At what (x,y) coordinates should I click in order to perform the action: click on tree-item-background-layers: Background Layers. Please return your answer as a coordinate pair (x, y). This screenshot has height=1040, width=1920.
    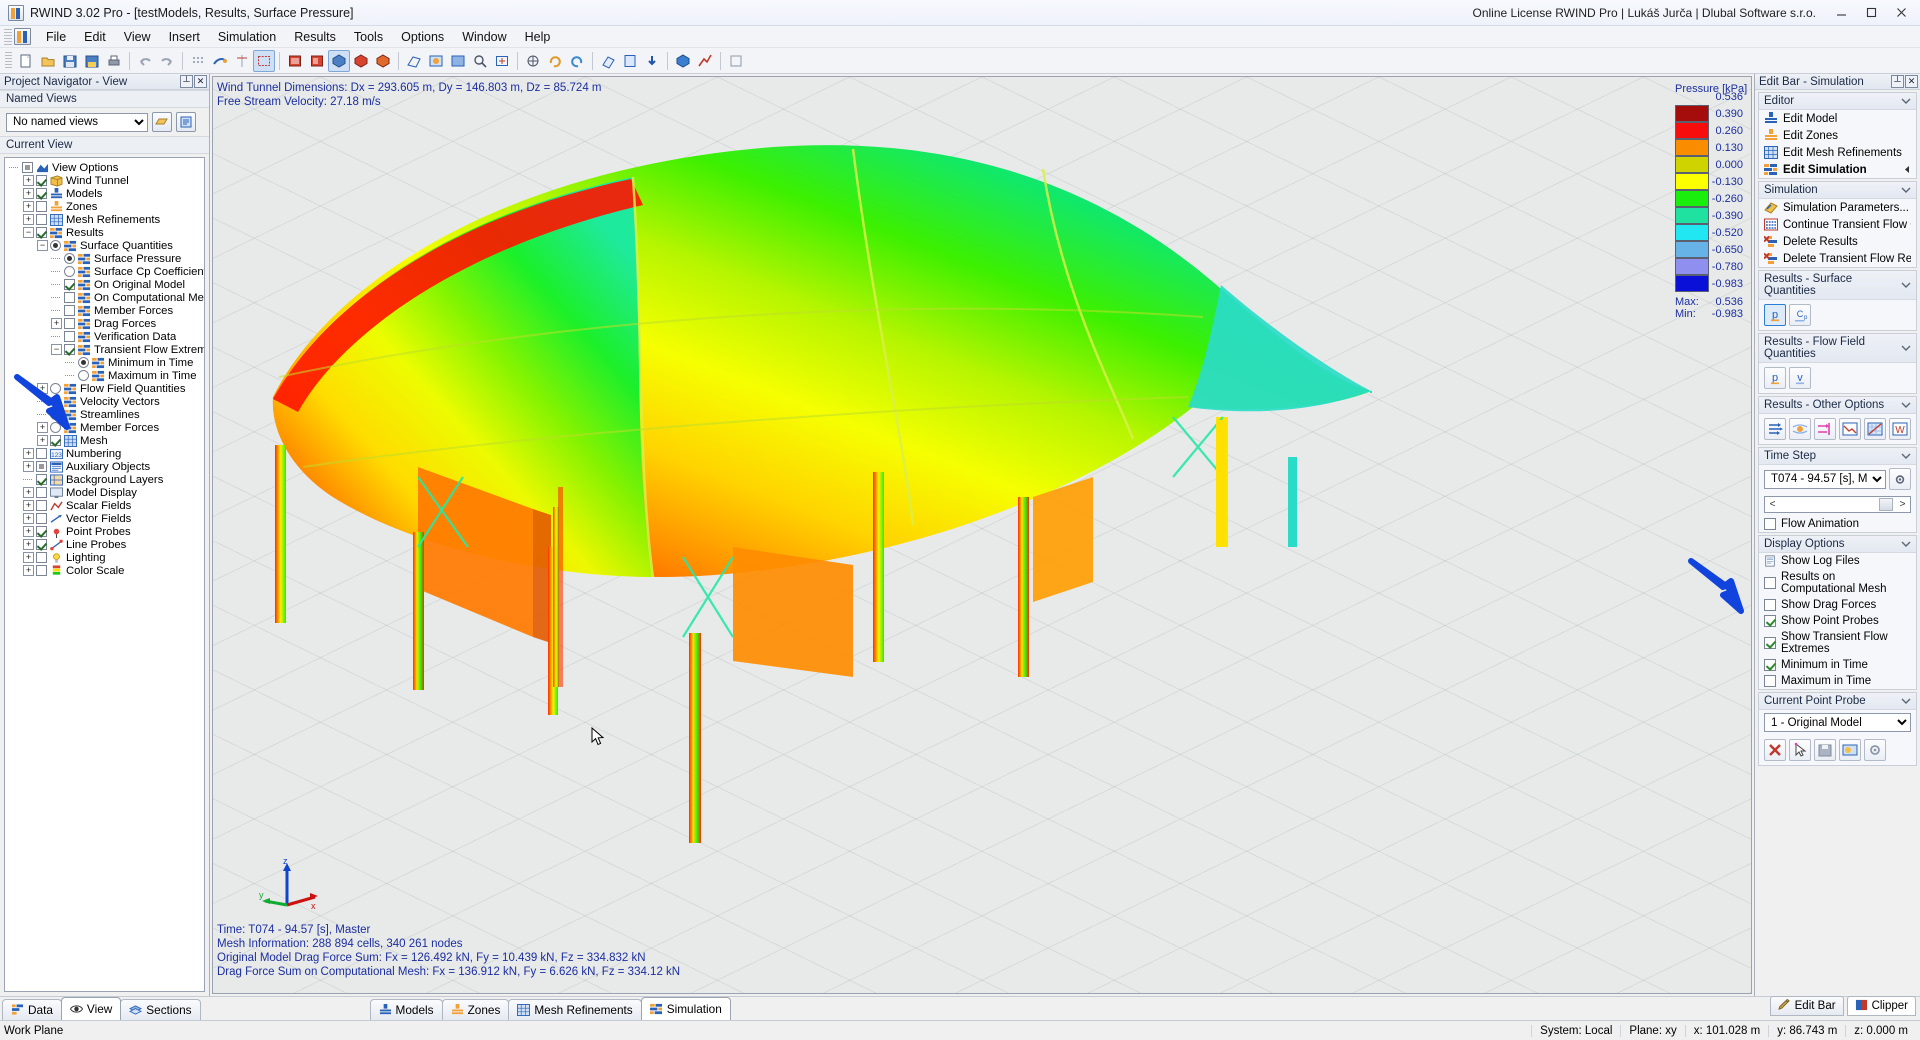
    Looking at the image, I should click on (104, 479).